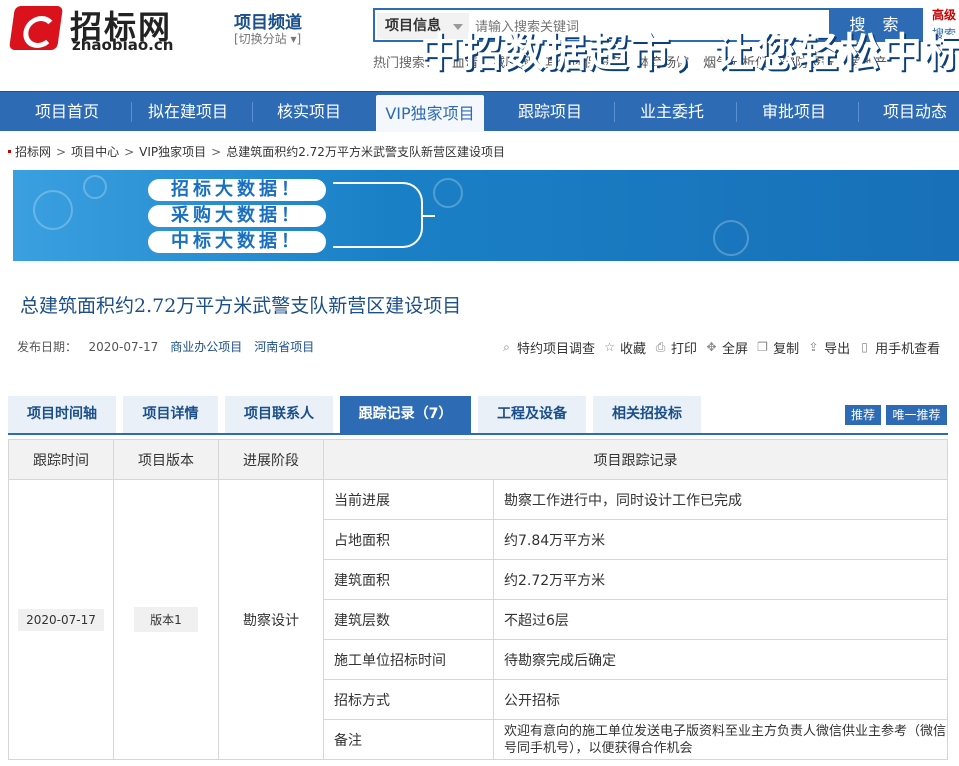 The width and height of the screenshot is (959, 766). What do you see at coordinates (309, 112) in the screenshot?
I see `nav-item-verified: 核实项目` at bounding box center [309, 112].